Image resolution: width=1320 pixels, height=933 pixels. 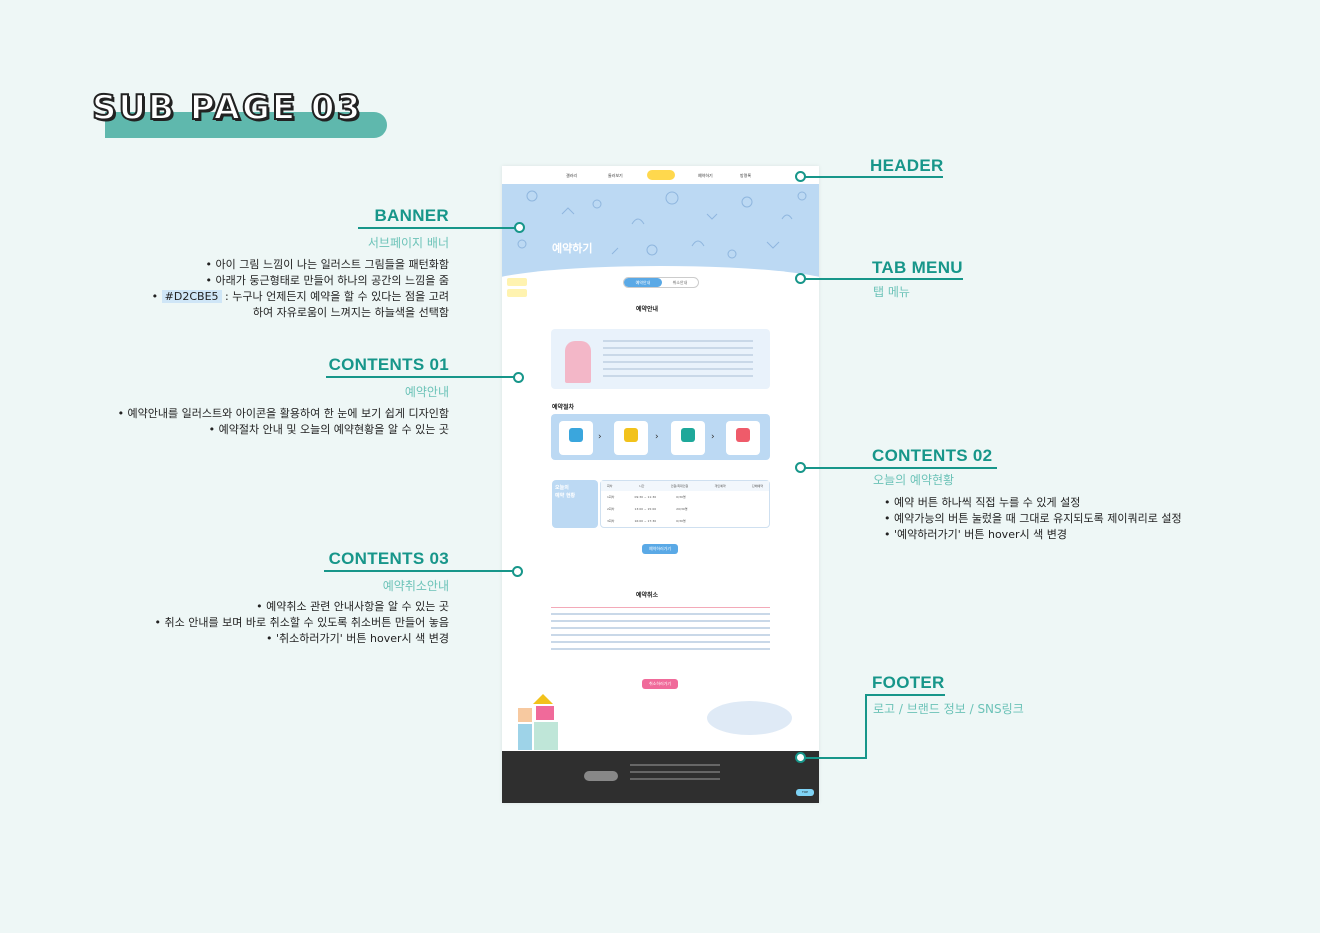 What do you see at coordinates (601, 776) in the screenshot?
I see `footer-logo` at bounding box center [601, 776].